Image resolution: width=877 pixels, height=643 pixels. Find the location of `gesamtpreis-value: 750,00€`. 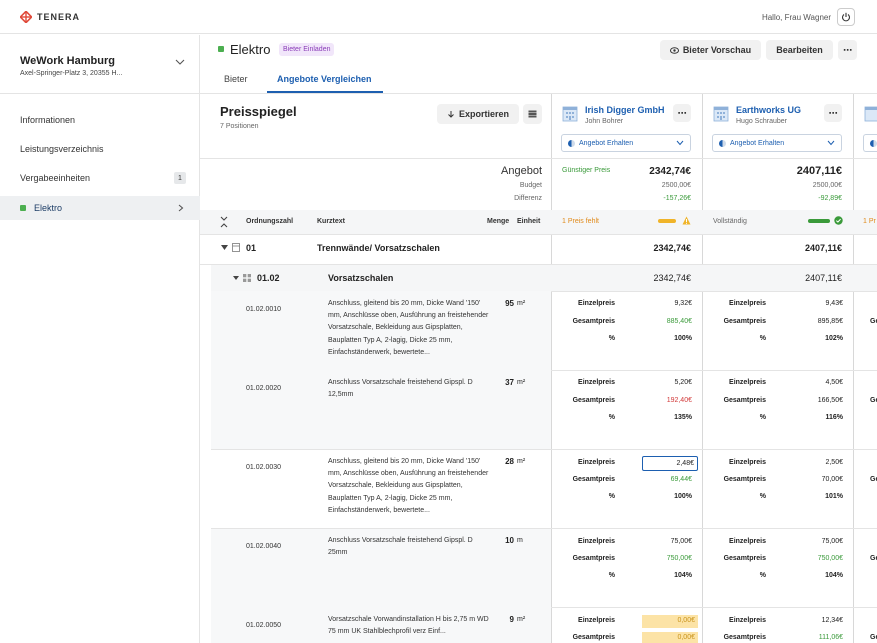

gesamtpreis-value: 750,00€ is located at coordinates (830, 558).